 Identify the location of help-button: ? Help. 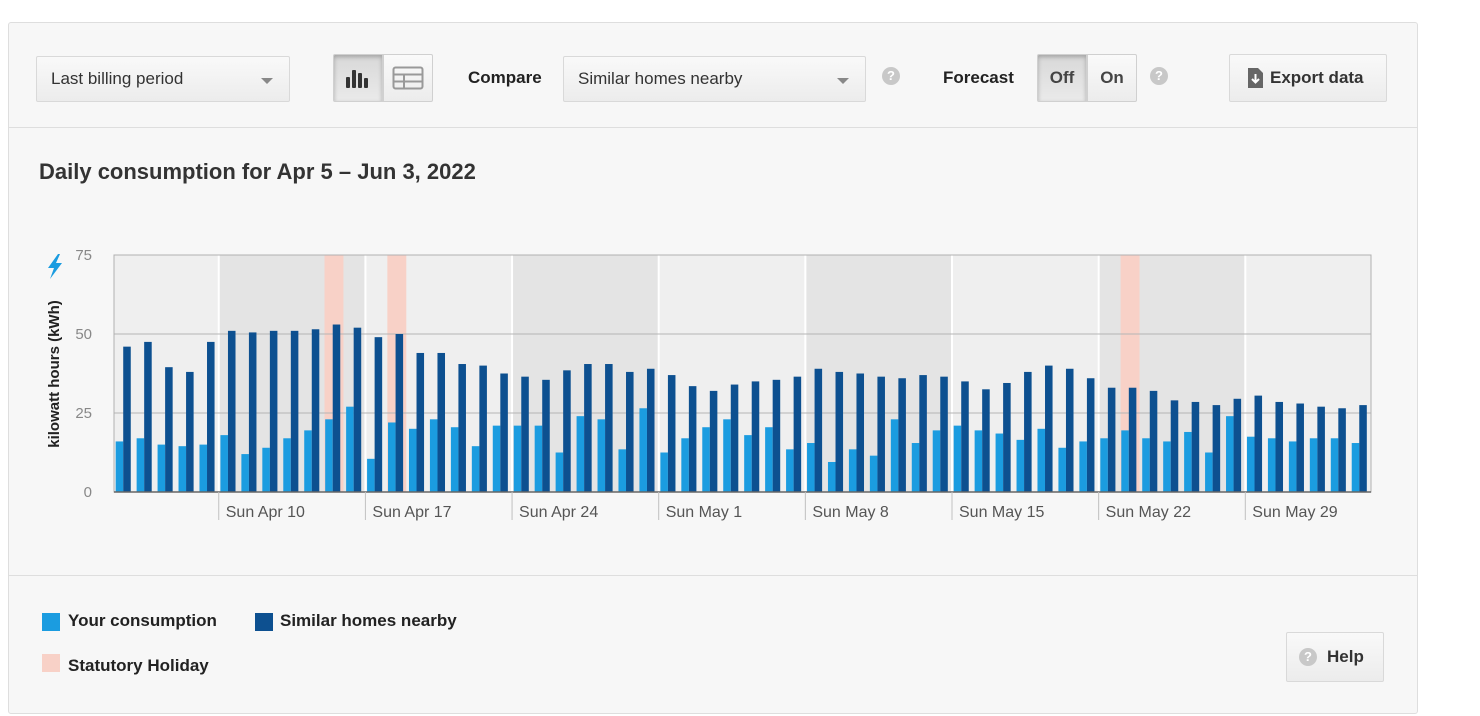
(1335, 657).